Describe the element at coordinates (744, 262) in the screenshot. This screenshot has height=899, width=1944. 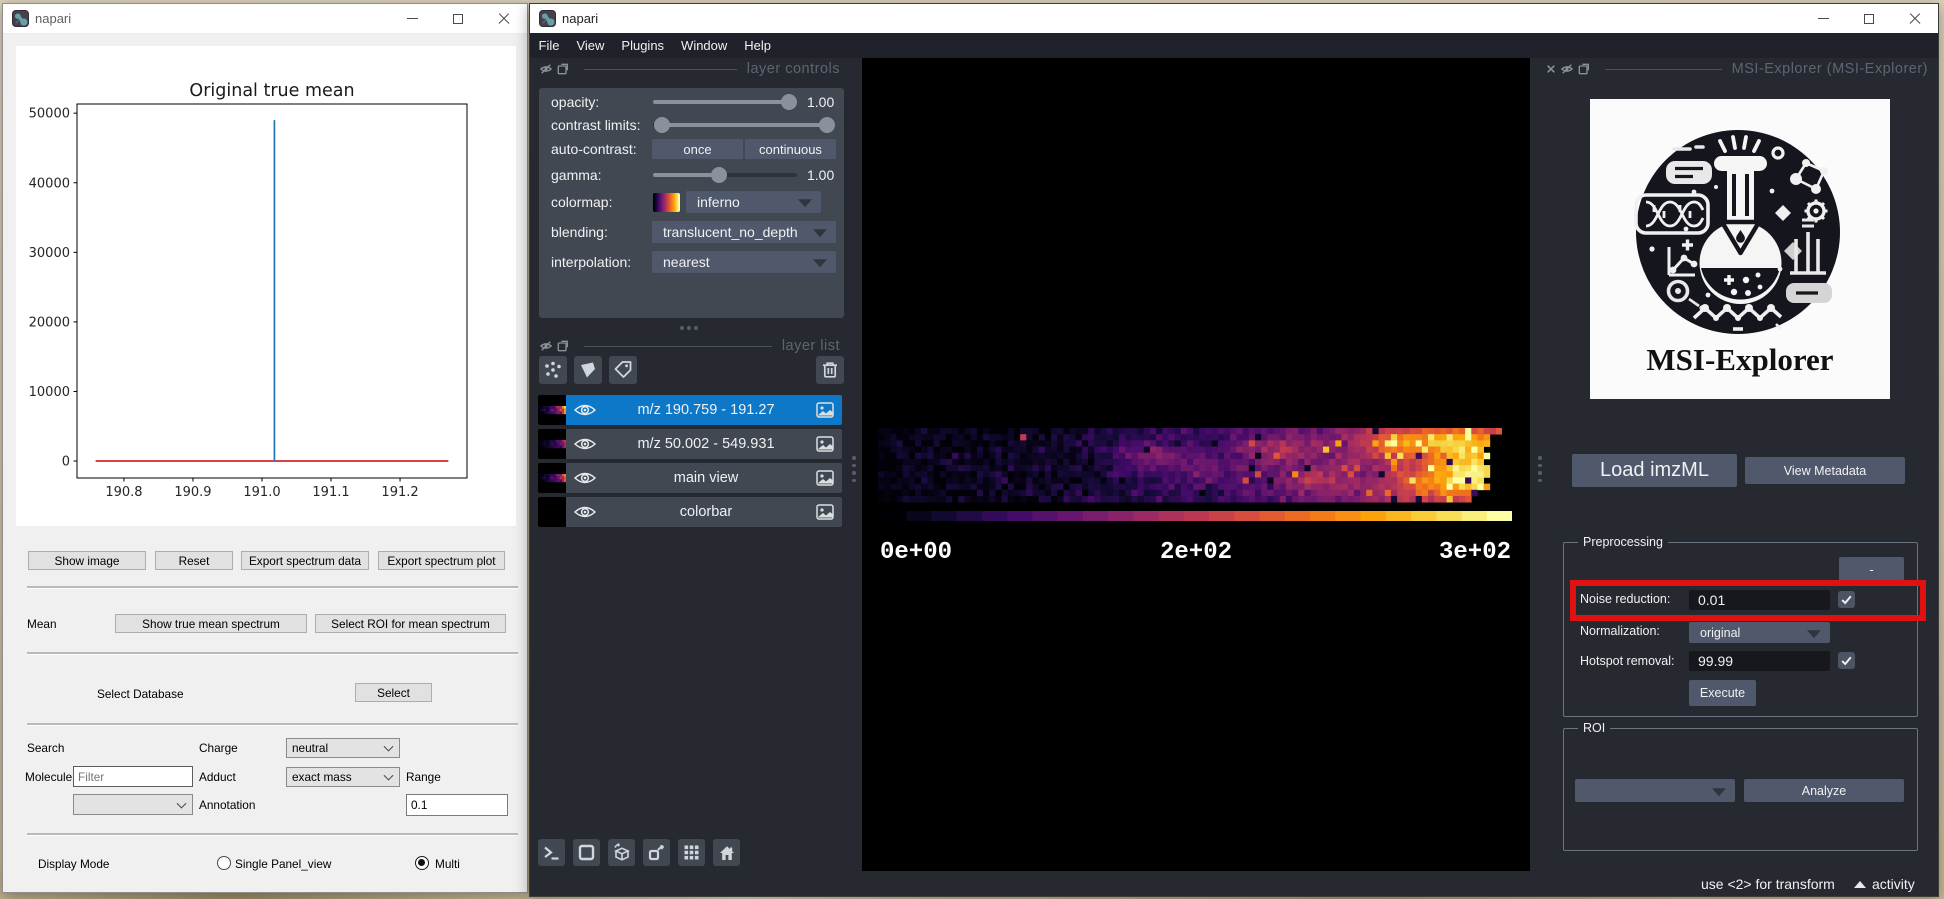
I see `interpolation-combobox: nearest` at that location.